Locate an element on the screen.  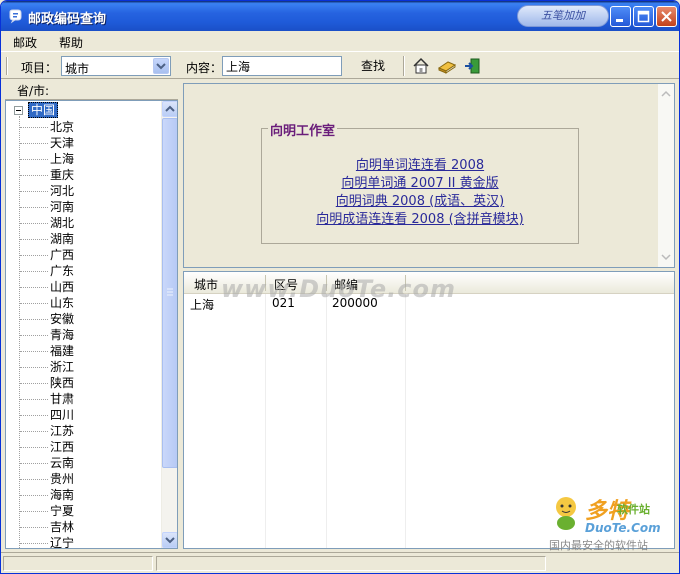
toolbar-grip is located at coordinates (7, 66).